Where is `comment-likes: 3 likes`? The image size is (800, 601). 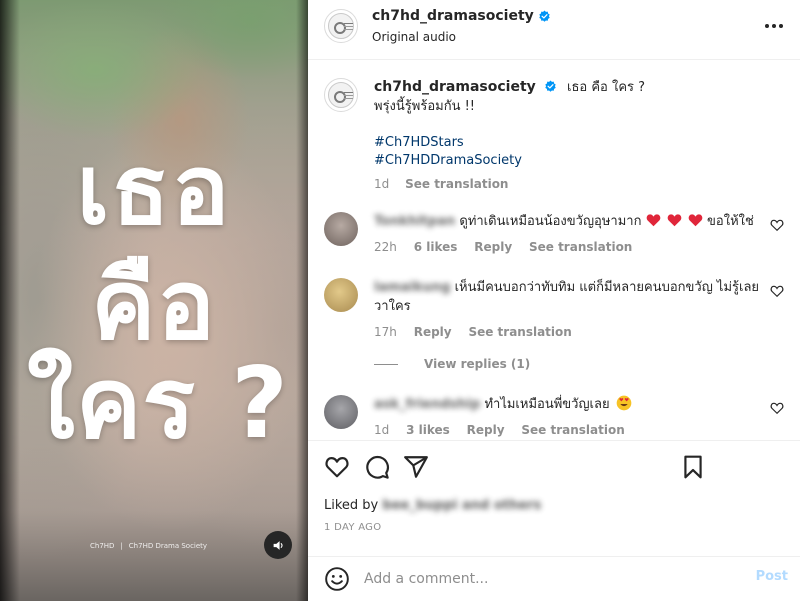
comment-likes: 3 likes is located at coordinates (428, 430).